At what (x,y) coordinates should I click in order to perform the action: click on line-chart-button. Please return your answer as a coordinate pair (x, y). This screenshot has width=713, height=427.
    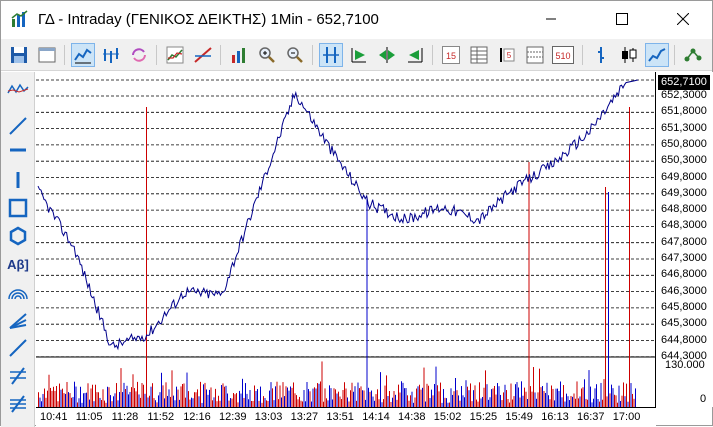
    Looking at the image, I should click on (657, 55).